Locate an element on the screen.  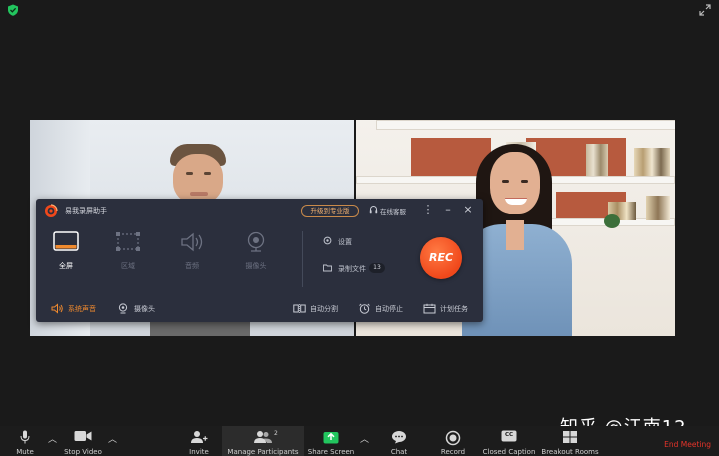
breakout-rooms-button: Breakout Rooms is located at coordinates (570, 441).